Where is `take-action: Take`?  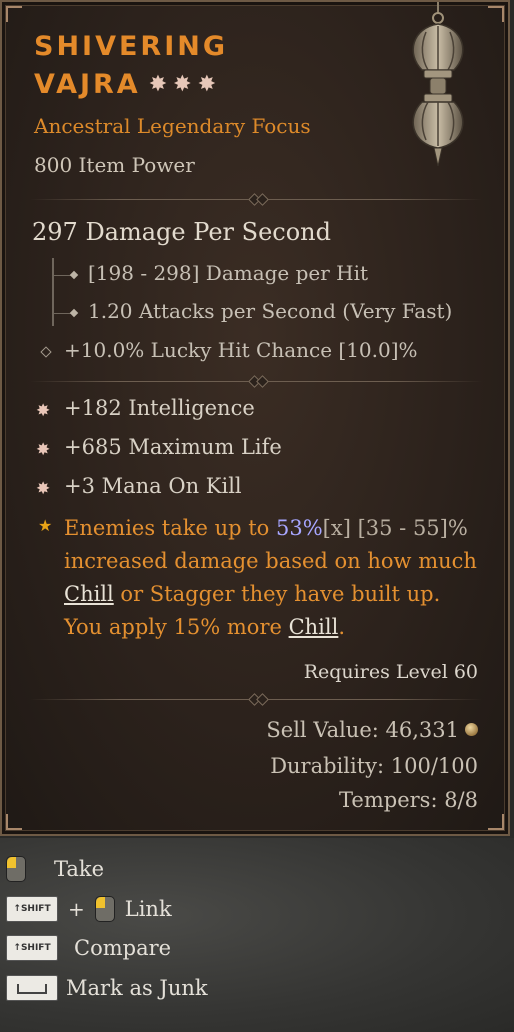
take-action: Take is located at coordinates (55, 869).